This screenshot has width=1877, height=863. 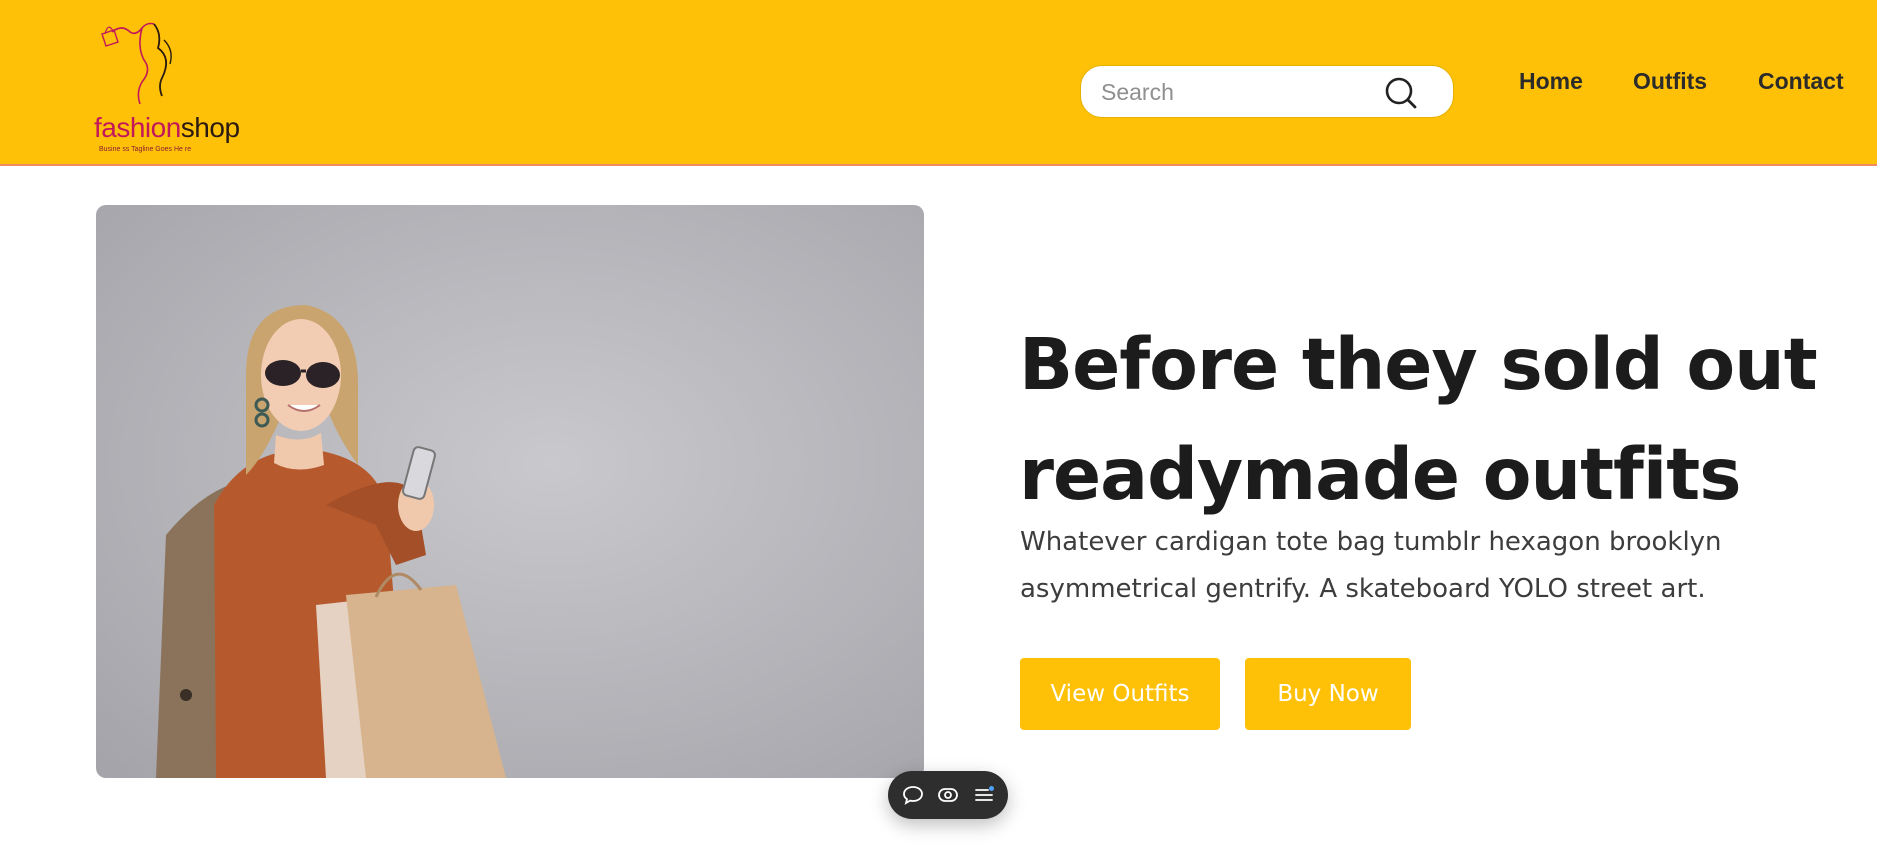 I want to click on nav-home: Home, so click(x=1551, y=81).